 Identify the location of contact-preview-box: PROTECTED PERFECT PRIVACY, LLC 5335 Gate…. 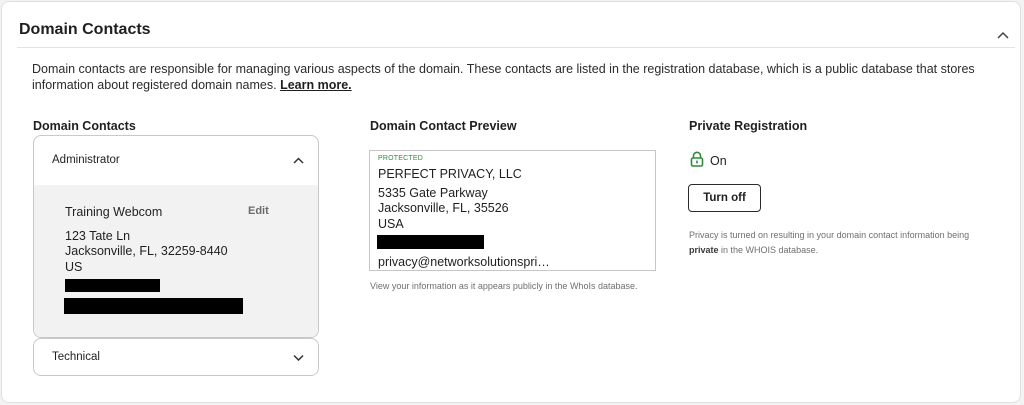
(512, 210).